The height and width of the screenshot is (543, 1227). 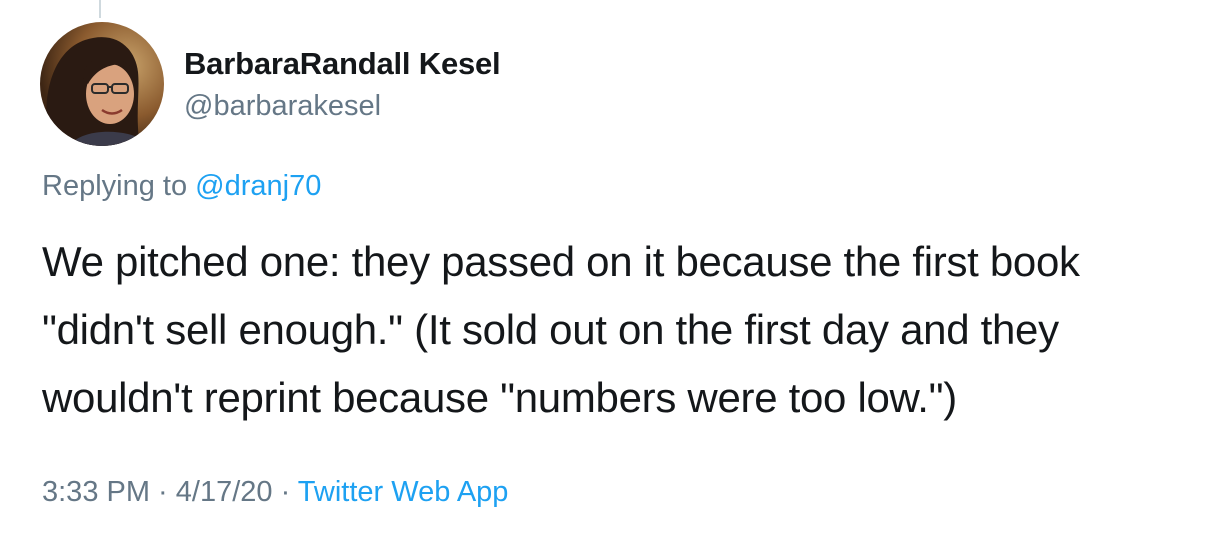 What do you see at coordinates (403, 492) in the screenshot?
I see `tweet-source-link: Twitter Web App` at bounding box center [403, 492].